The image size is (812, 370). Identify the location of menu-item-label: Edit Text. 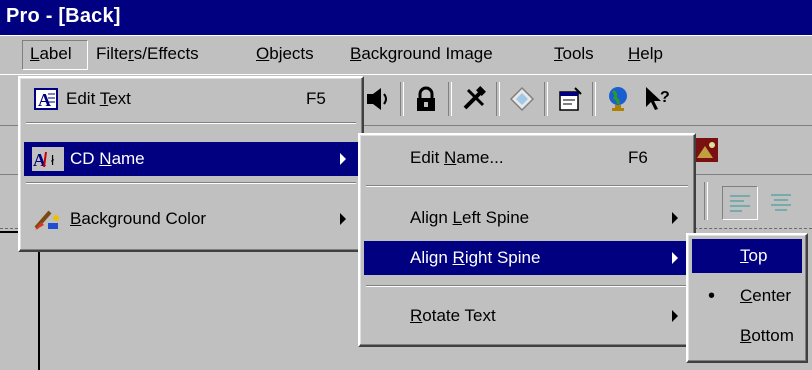
(98, 99).